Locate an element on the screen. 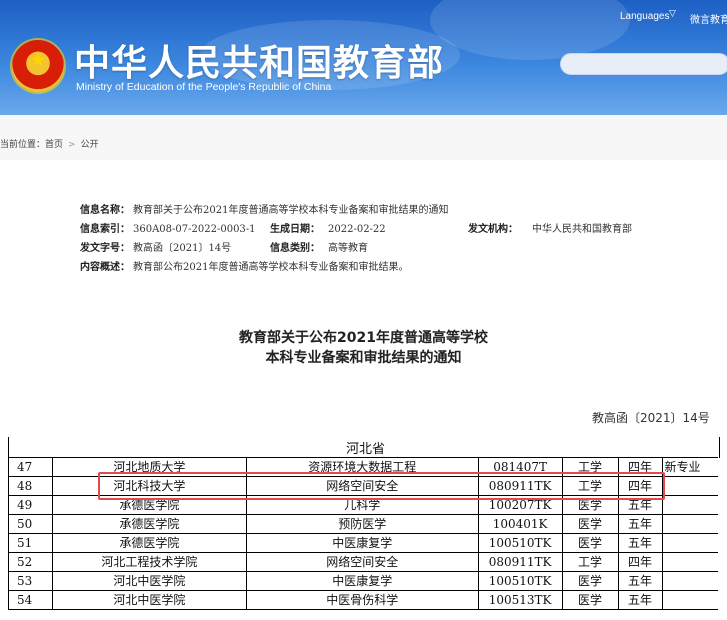  languages-link: Languages is located at coordinates (645, 16).